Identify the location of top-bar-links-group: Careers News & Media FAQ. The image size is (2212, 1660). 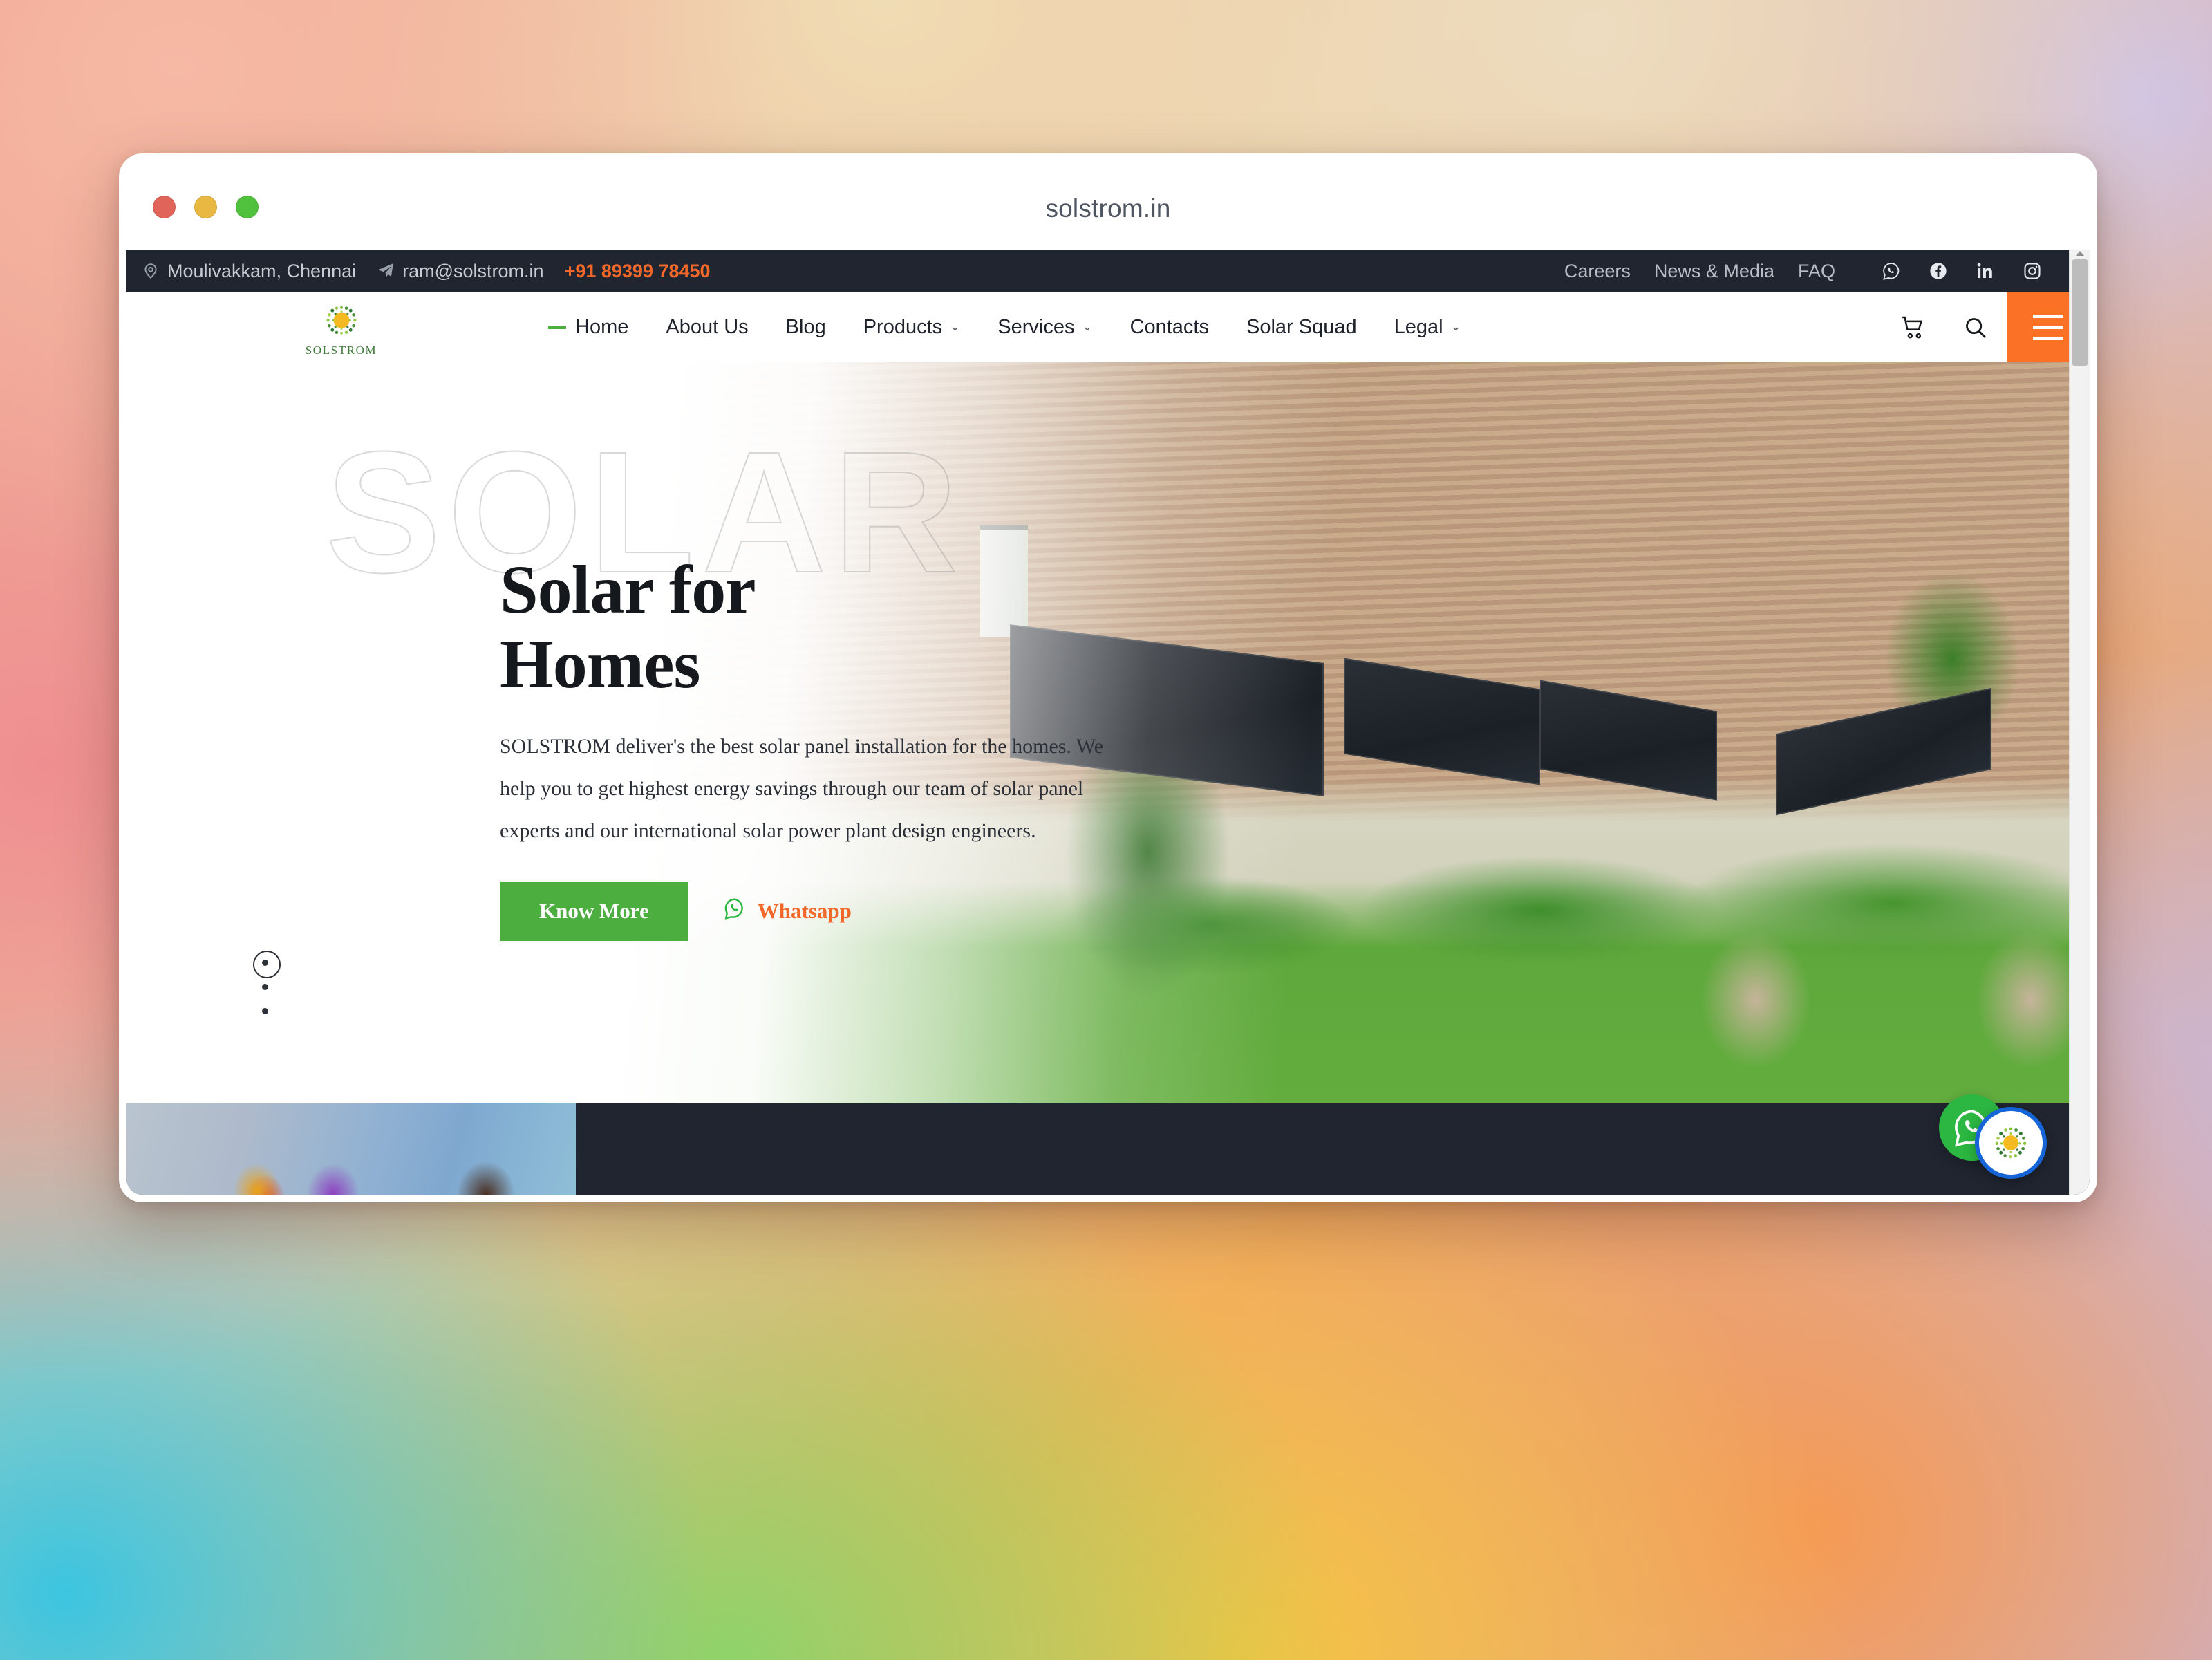
(1792, 271).